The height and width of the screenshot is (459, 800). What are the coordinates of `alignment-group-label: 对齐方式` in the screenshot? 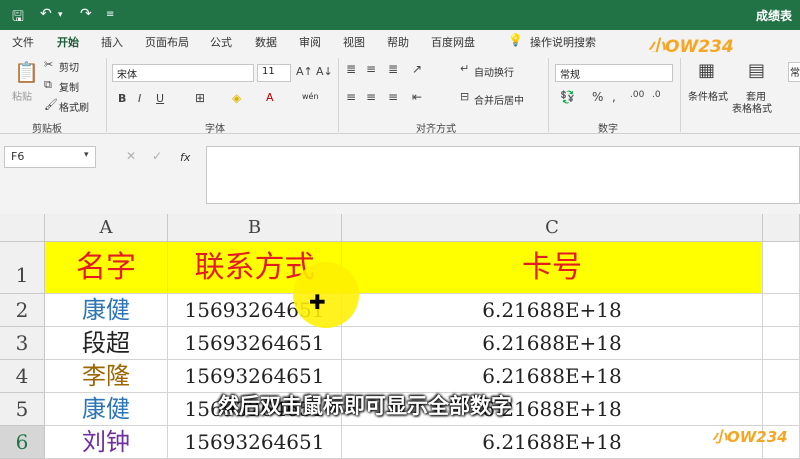 It's located at (436, 129).